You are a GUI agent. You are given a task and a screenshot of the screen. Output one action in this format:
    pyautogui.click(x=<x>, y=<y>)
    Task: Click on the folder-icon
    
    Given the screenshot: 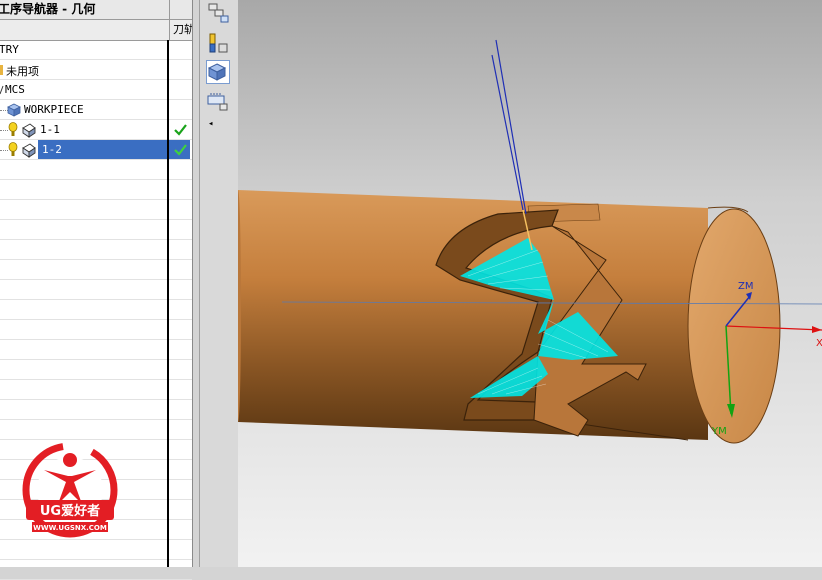 What is the action you would take?
    pyautogui.click(x=1, y=70)
    